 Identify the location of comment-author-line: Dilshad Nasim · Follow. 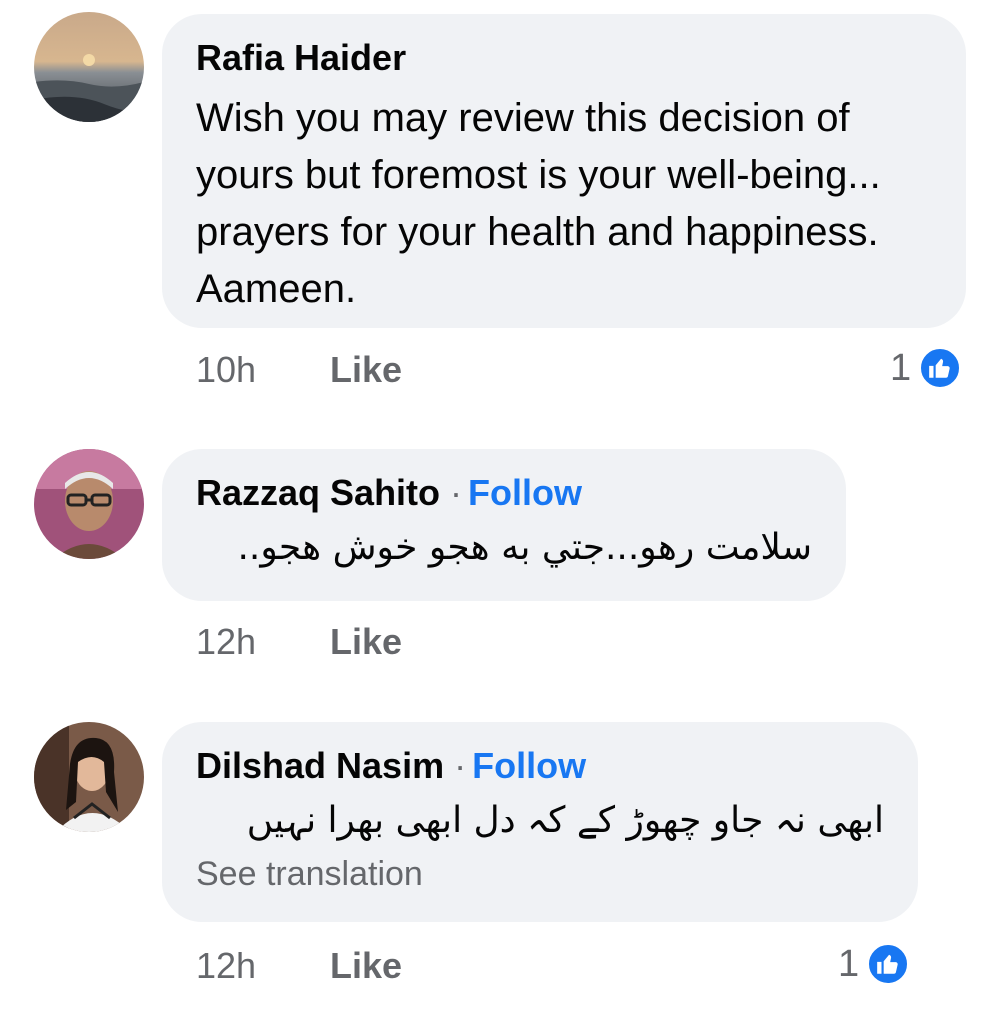
(540, 766).